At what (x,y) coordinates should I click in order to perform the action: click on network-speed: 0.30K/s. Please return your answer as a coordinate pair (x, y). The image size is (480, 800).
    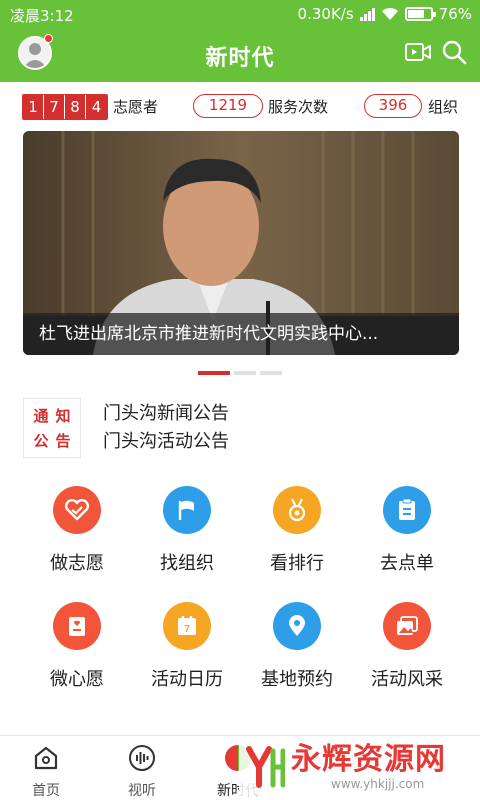
    Looking at the image, I should click on (325, 14).